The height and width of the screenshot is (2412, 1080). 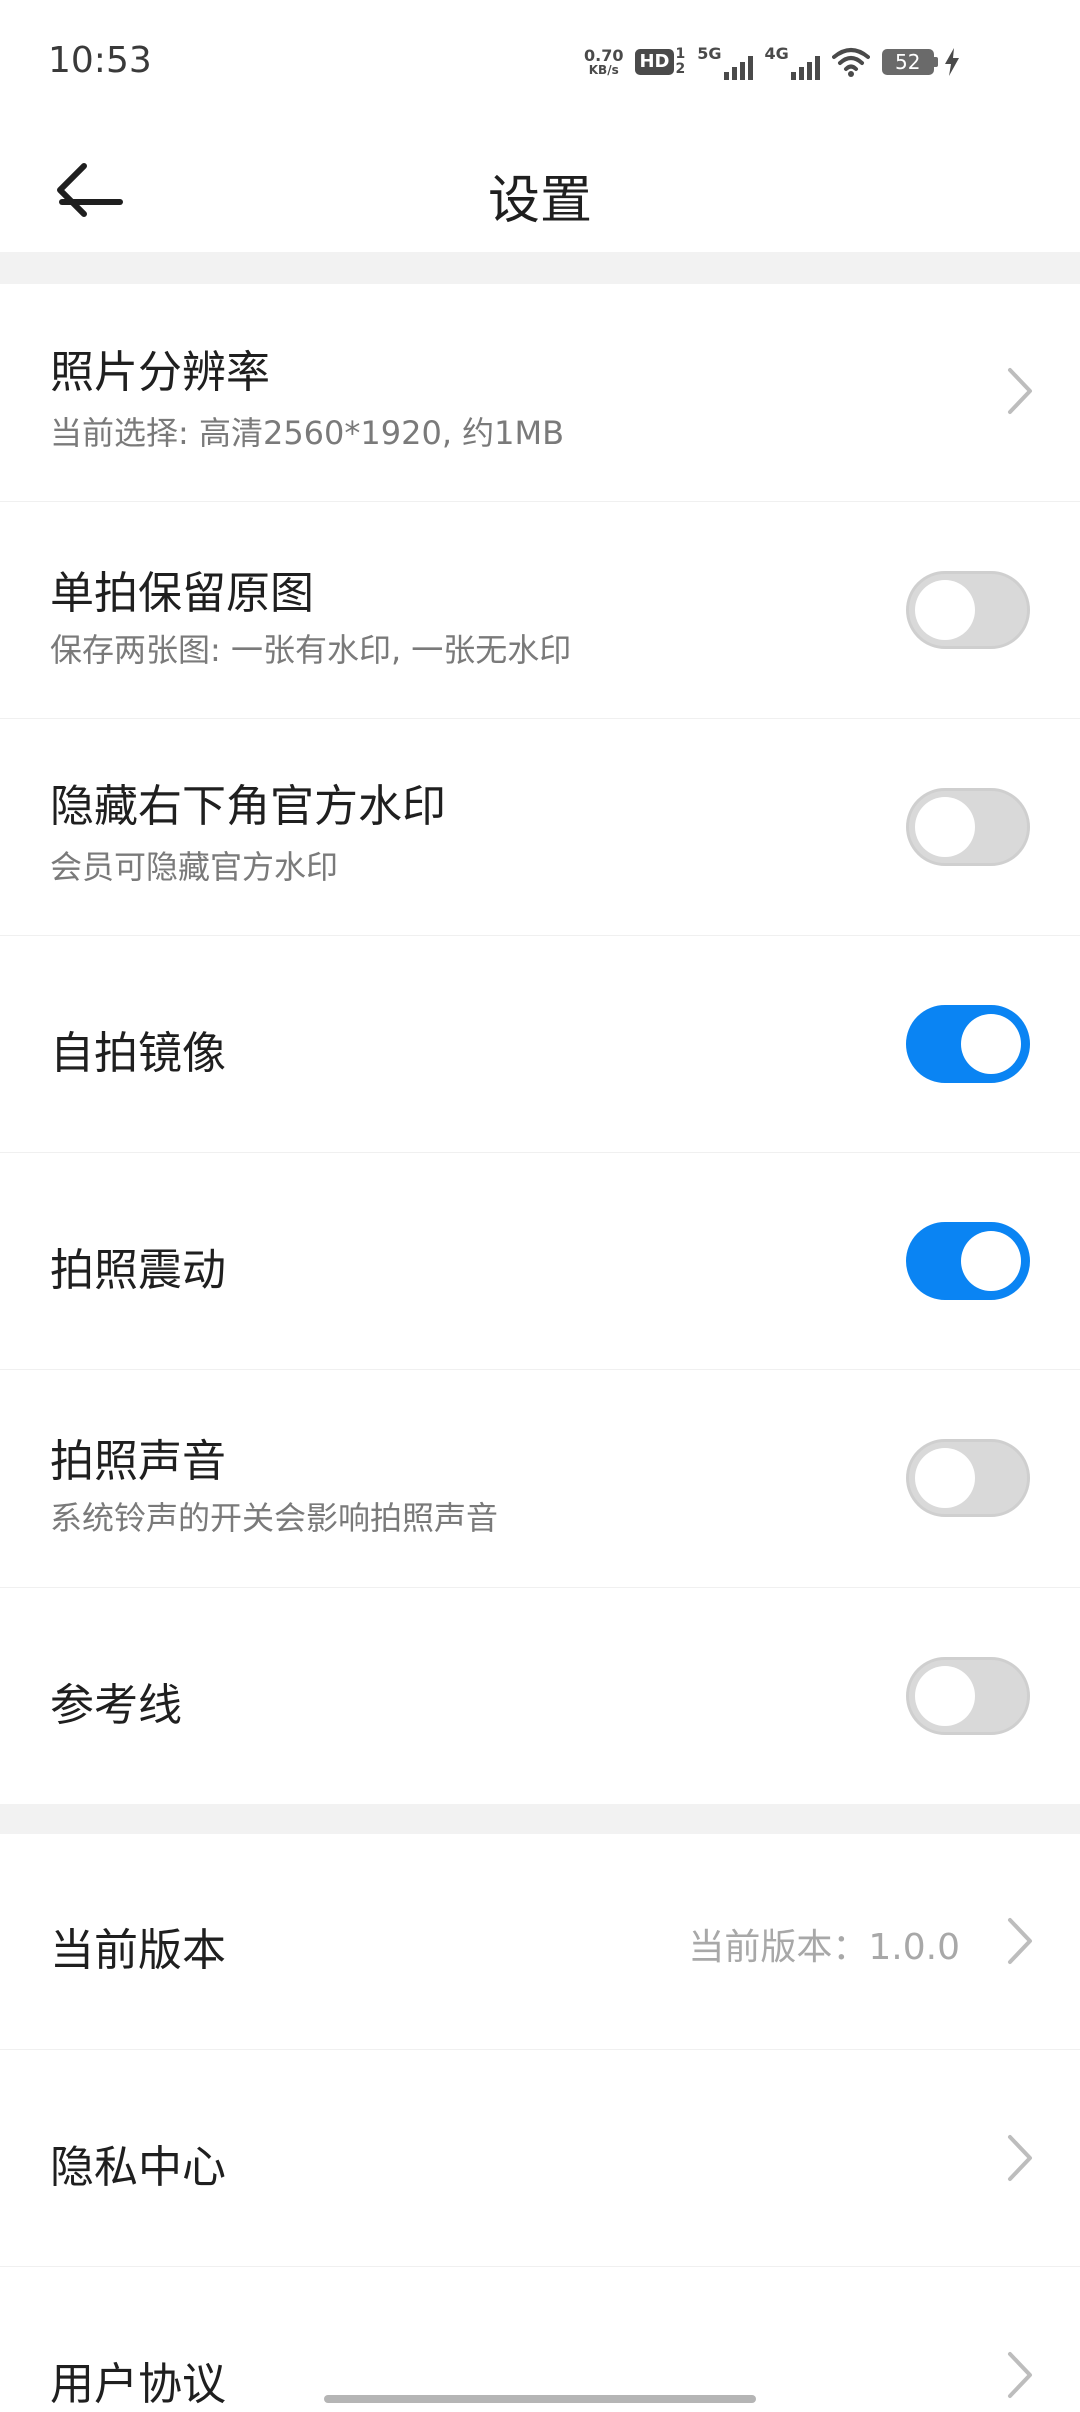 What do you see at coordinates (540, 64) in the screenshot?
I see `status-bar: 10:53 0.70 KB/s HD 1 2 5G 4G 52` at bounding box center [540, 64].